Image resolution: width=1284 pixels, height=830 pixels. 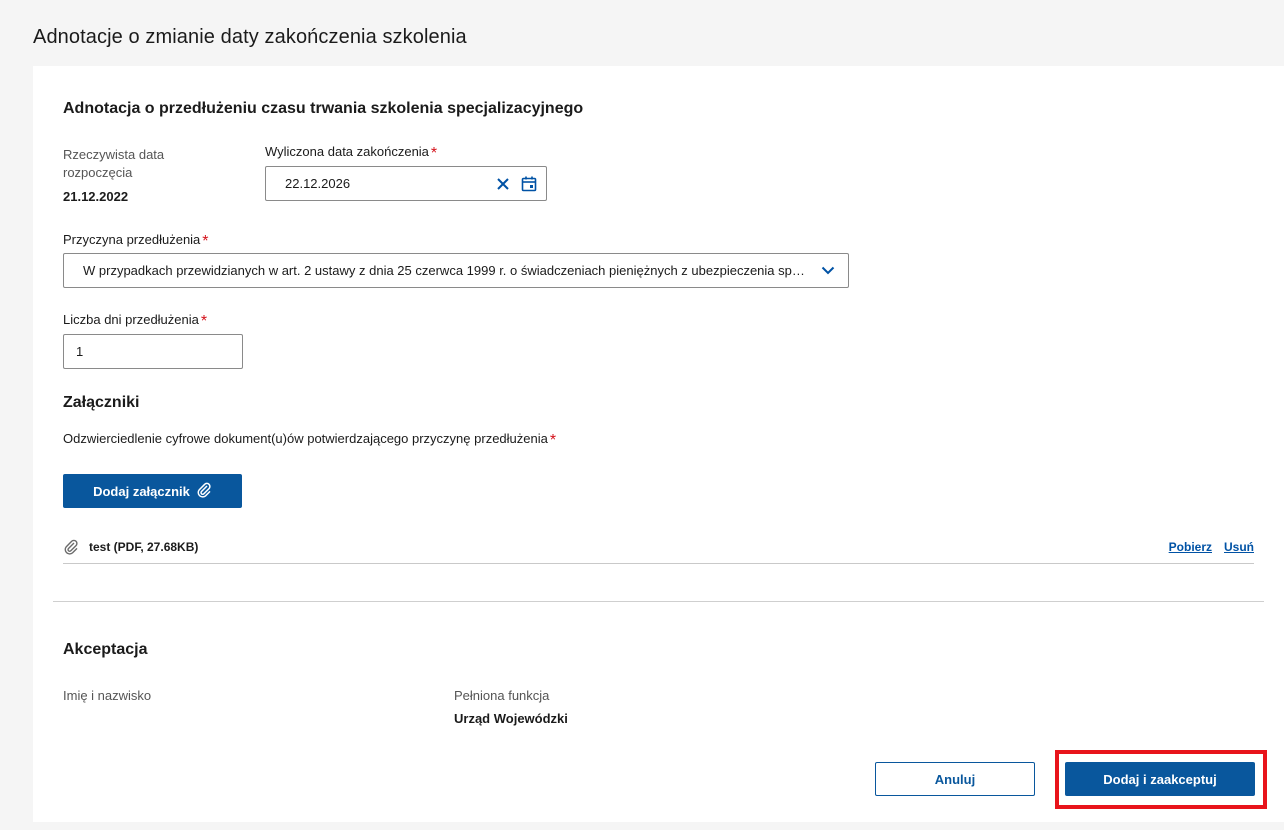 What do you see at coordinates (658, 601) in the screenshot?
I see `section-divider` at bounding box center [658, 601].